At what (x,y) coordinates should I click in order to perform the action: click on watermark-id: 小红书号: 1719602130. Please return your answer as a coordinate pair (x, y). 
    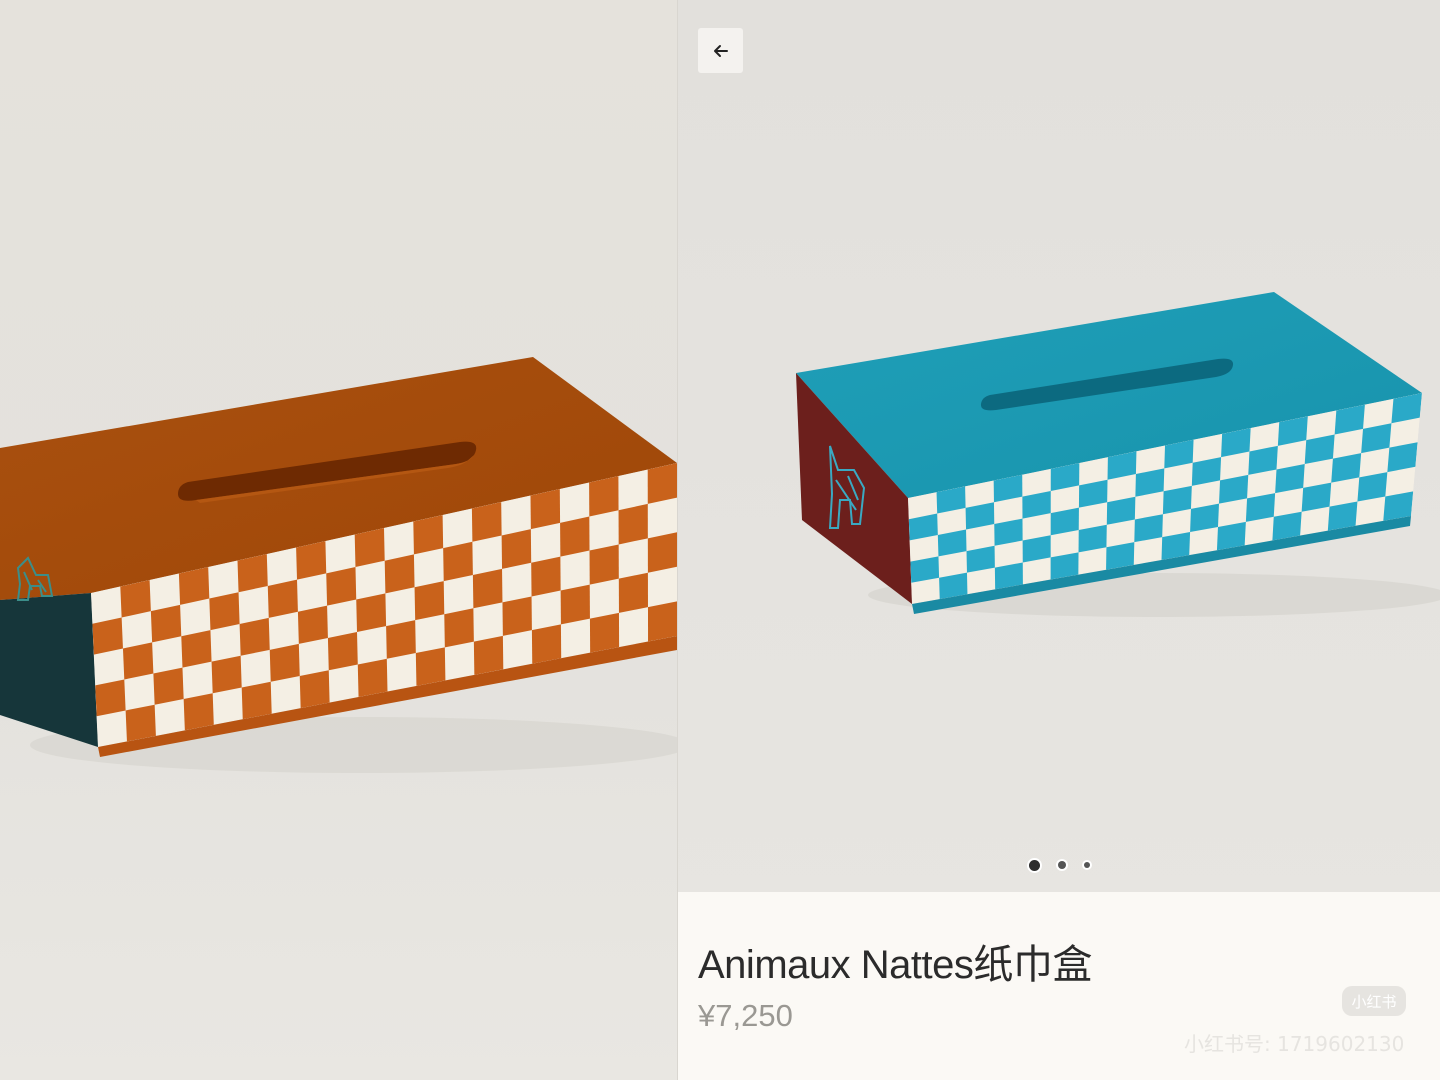
    Looking at the image, I should click on (1294, 1044).